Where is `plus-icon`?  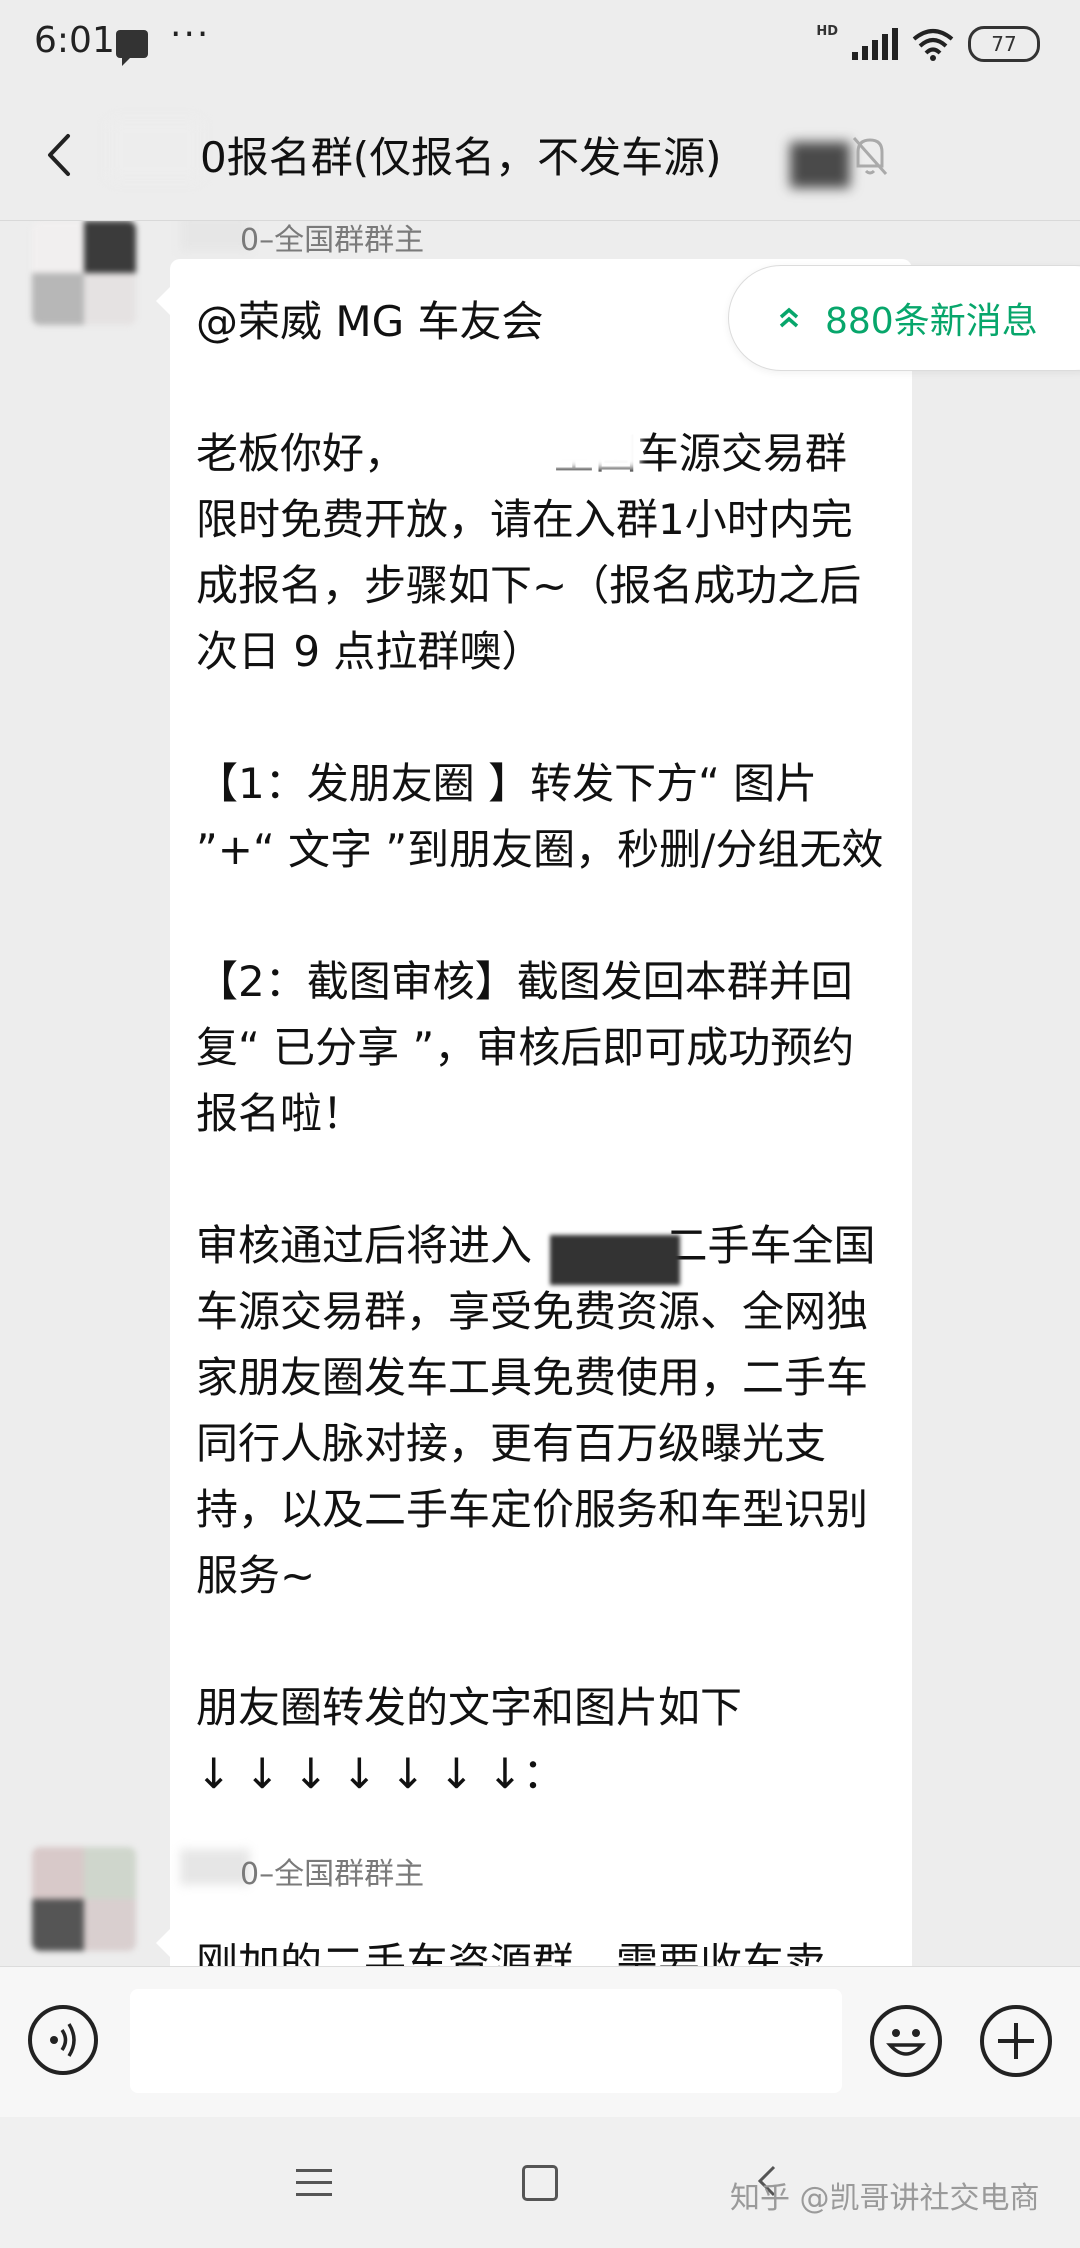 plus-icon is located at coordinates (1016, 2041).